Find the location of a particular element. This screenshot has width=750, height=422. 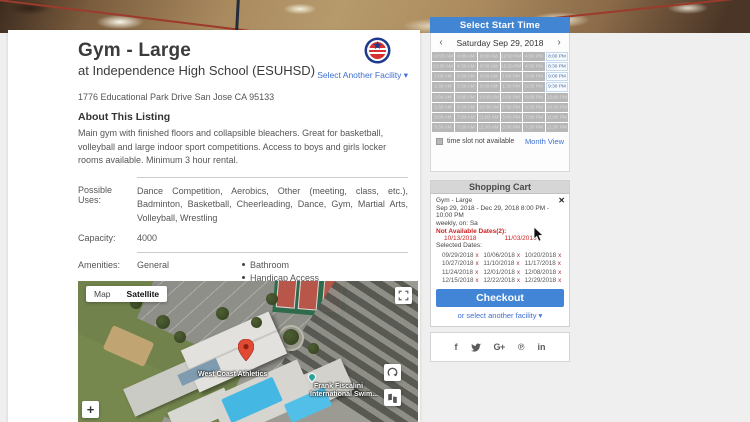

linkedin-icon: in is located at coordinates (541, 347).